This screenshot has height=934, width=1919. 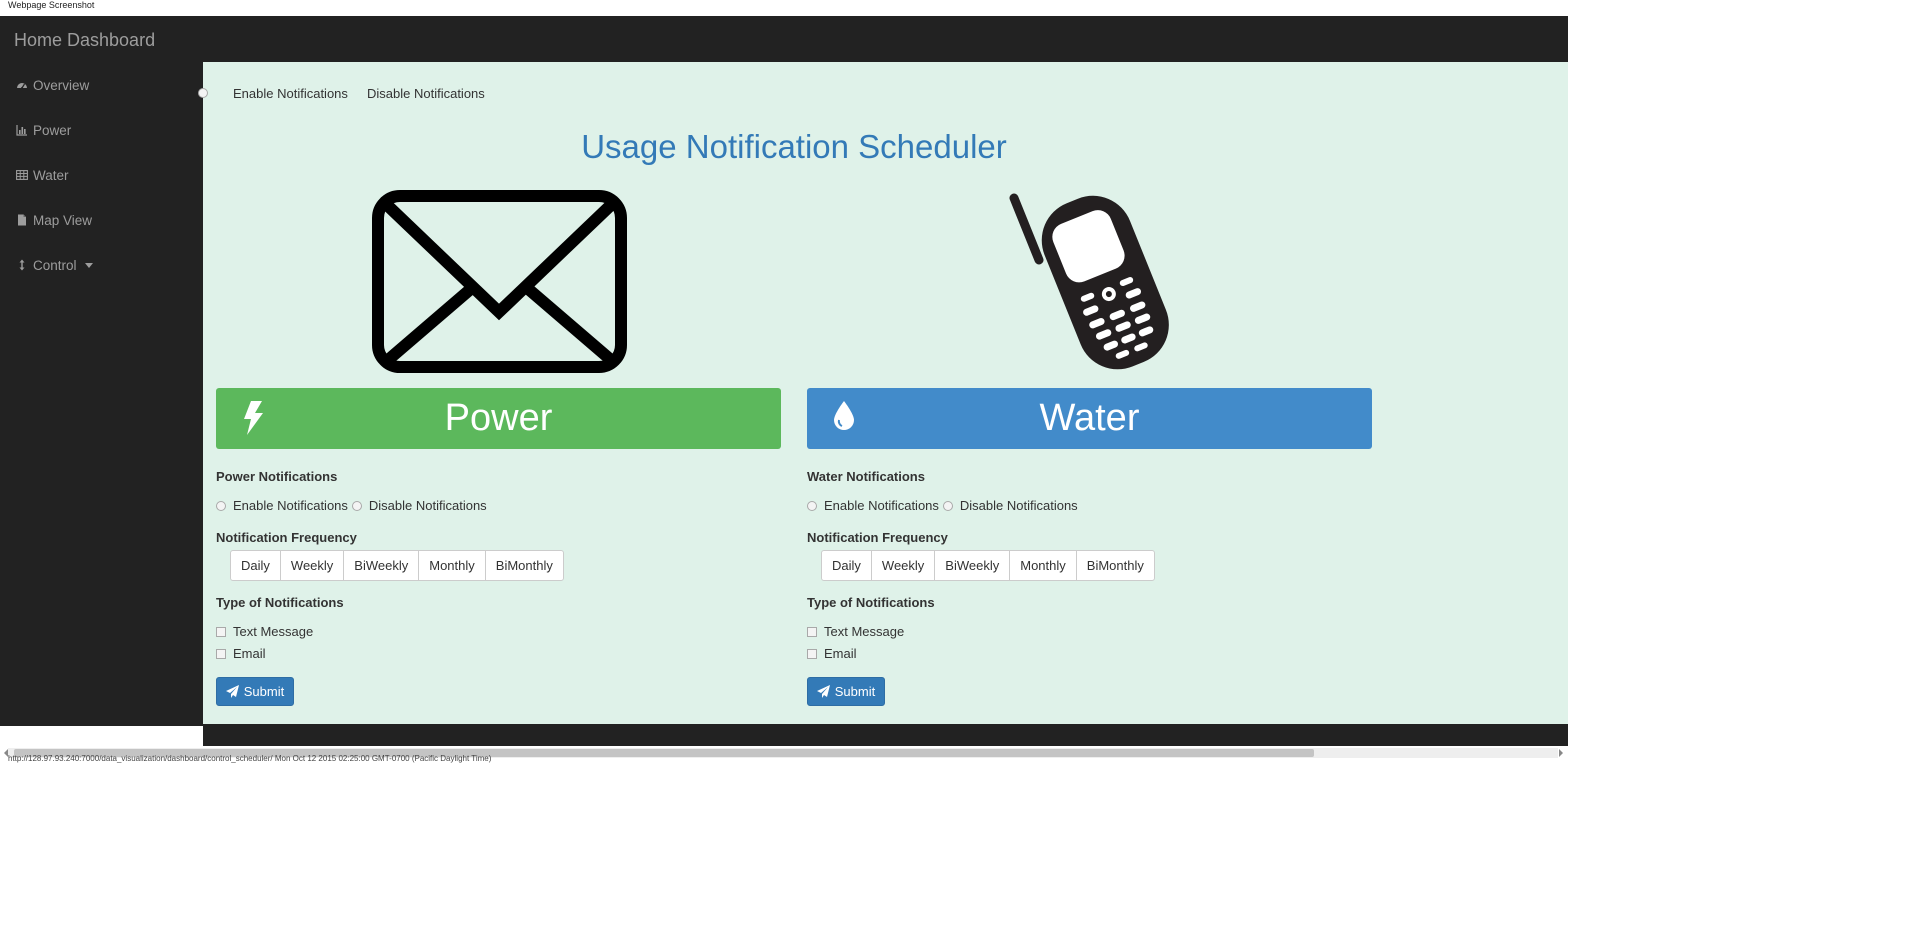 I want to click on water-disable-label: Disable Notifications, so click(x=1019, y=505).